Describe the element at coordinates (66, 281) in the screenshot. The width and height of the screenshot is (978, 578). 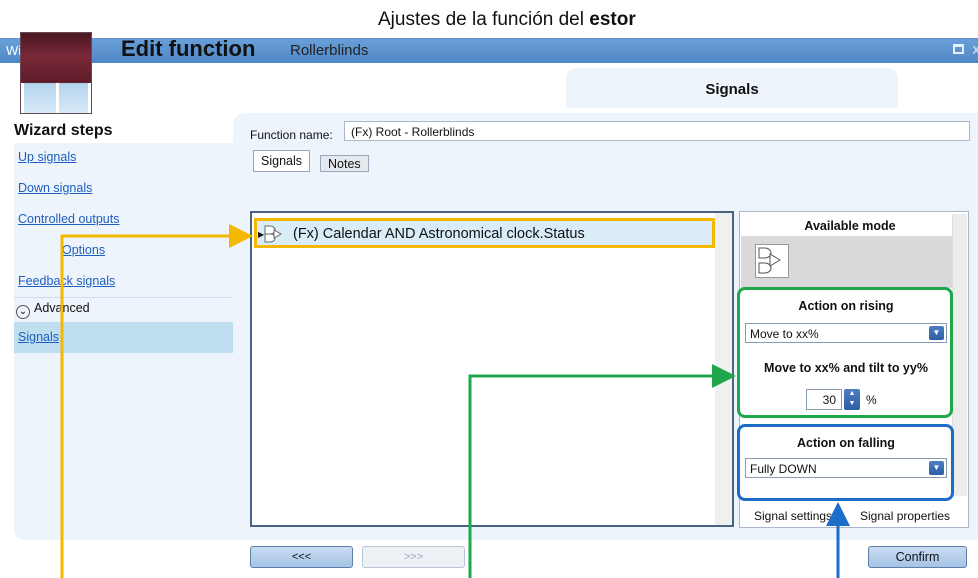
I see `step-feedback-signals: Feedback signals` at that location.